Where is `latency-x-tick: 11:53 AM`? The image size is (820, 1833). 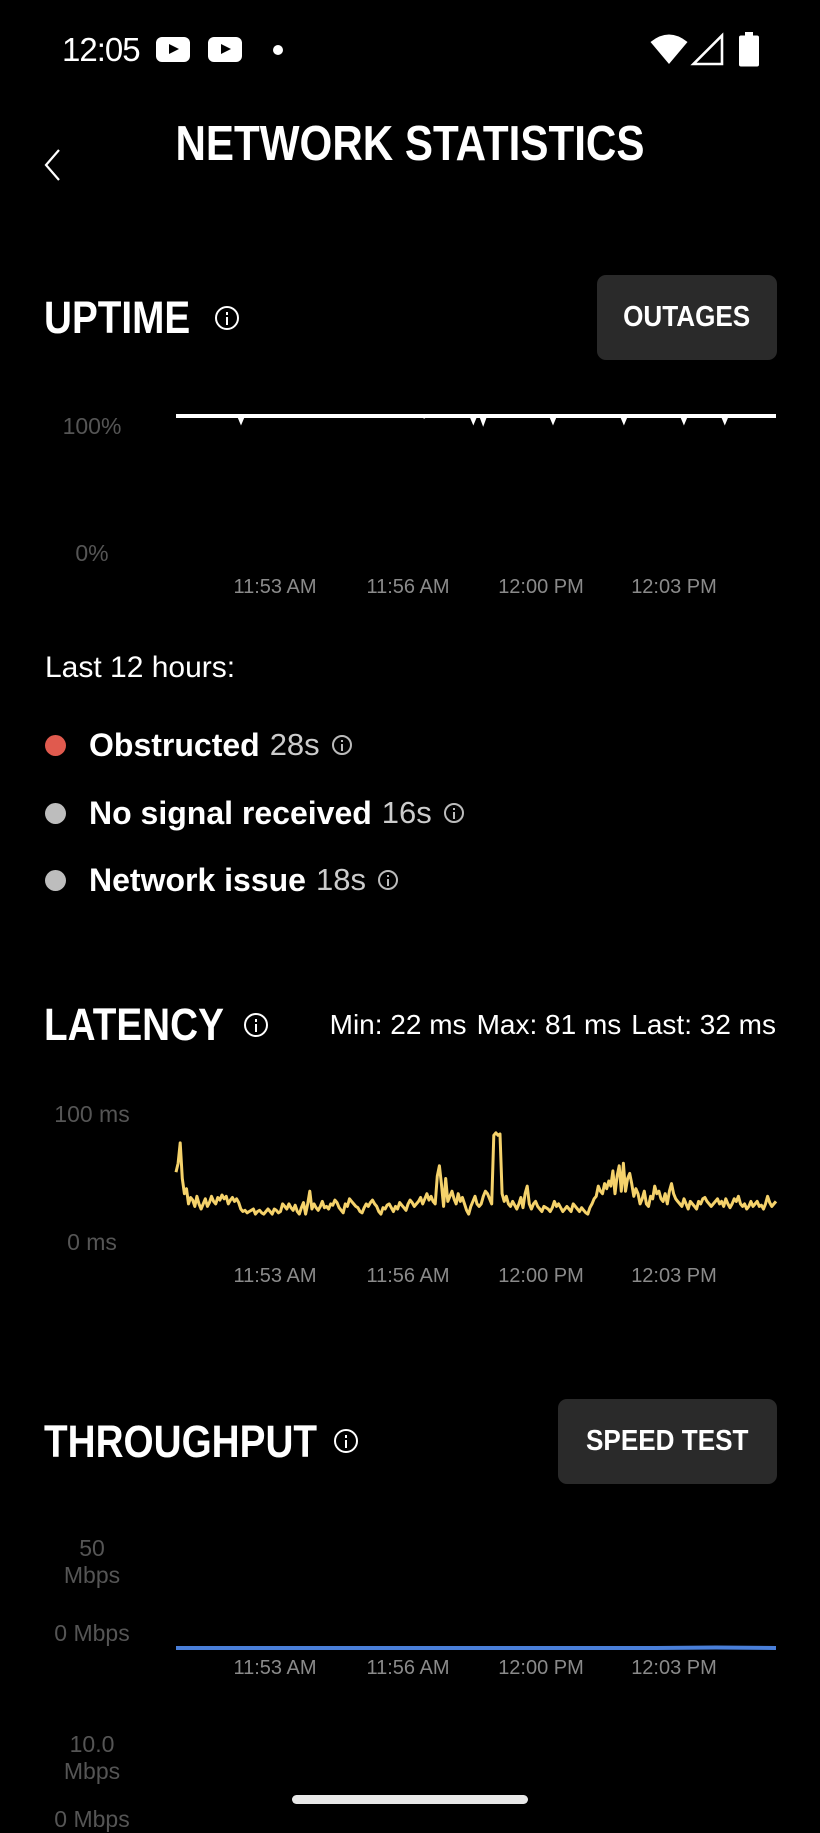
latency-x-tick: 11:53 AM is located at coordinates (275, 1276).